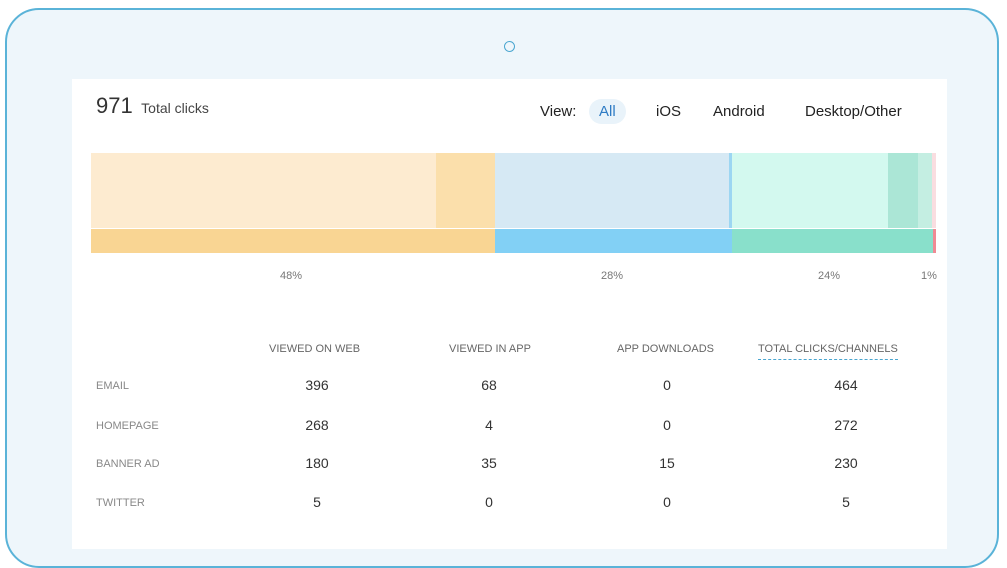 Image resolution: width=1007 pixels, height=568 pixels. Describe the element at coordinates (667, 502) in the screenshot. I see `cell-twitter-downloads: 0` at that location.